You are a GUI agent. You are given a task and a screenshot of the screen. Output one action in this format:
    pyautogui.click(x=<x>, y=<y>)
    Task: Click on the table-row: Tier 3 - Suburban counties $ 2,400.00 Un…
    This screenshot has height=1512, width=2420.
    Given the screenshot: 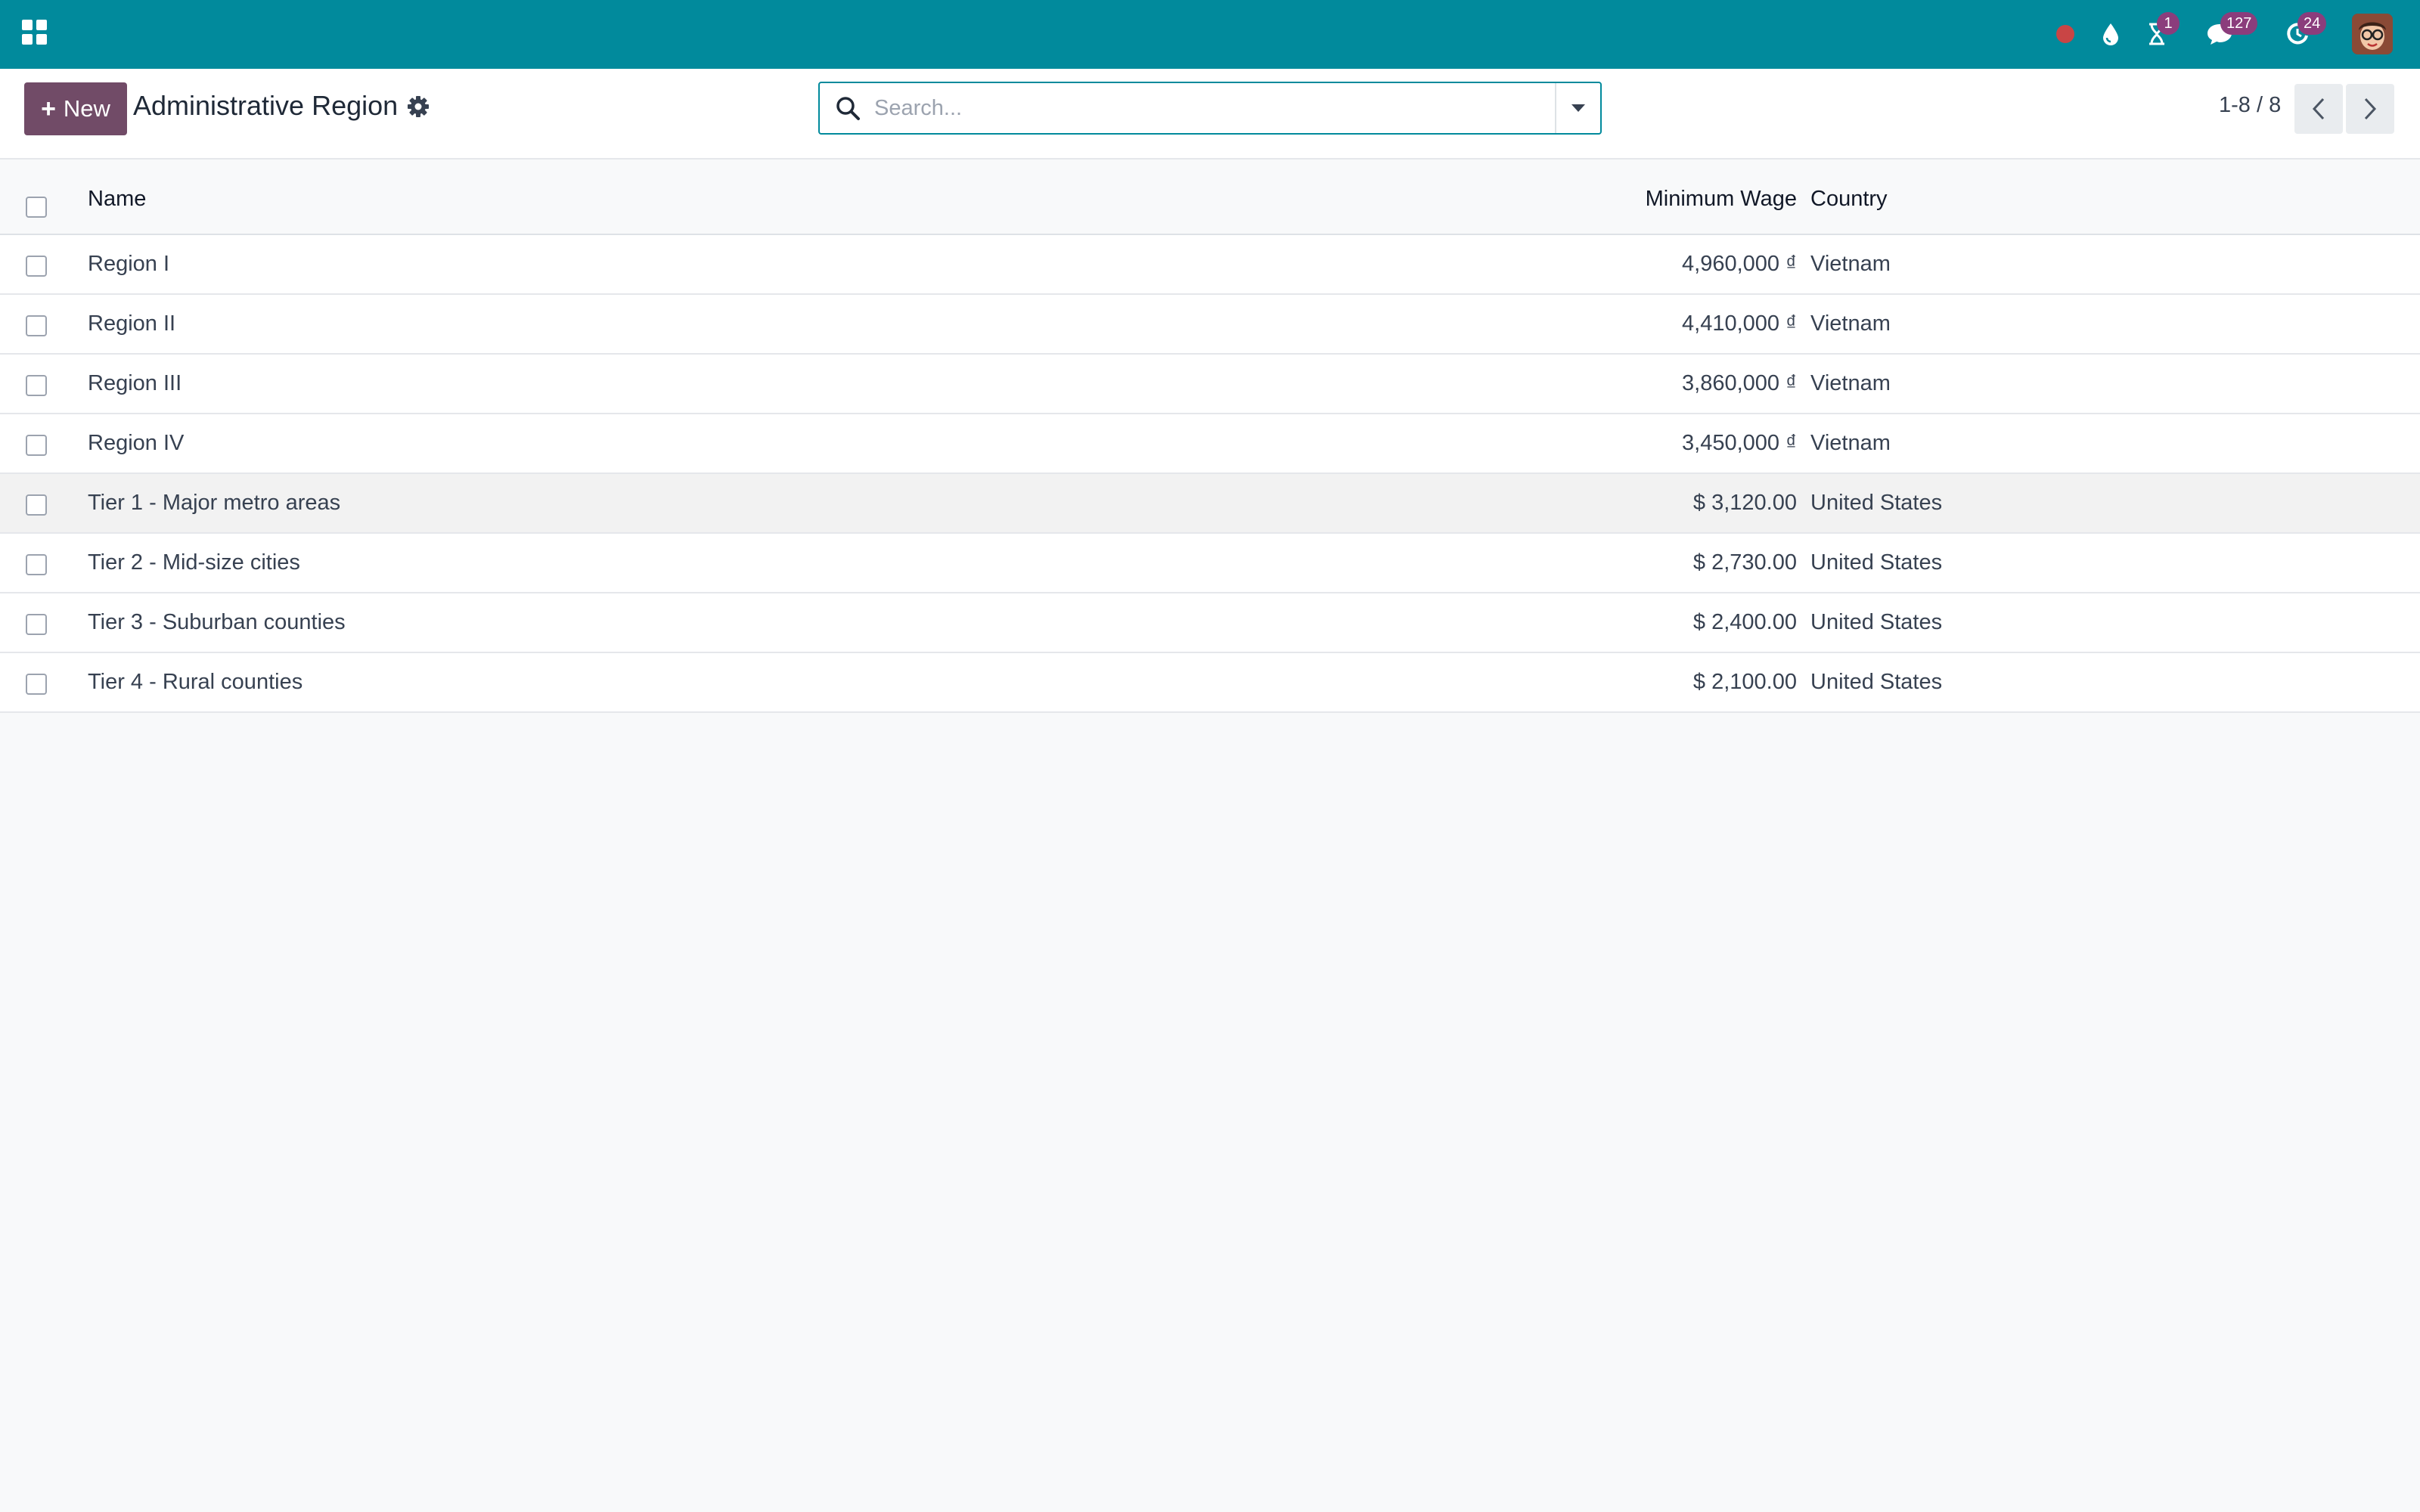 What is the action you would take?
    pyautogui.click(x=1210, y=623)
    